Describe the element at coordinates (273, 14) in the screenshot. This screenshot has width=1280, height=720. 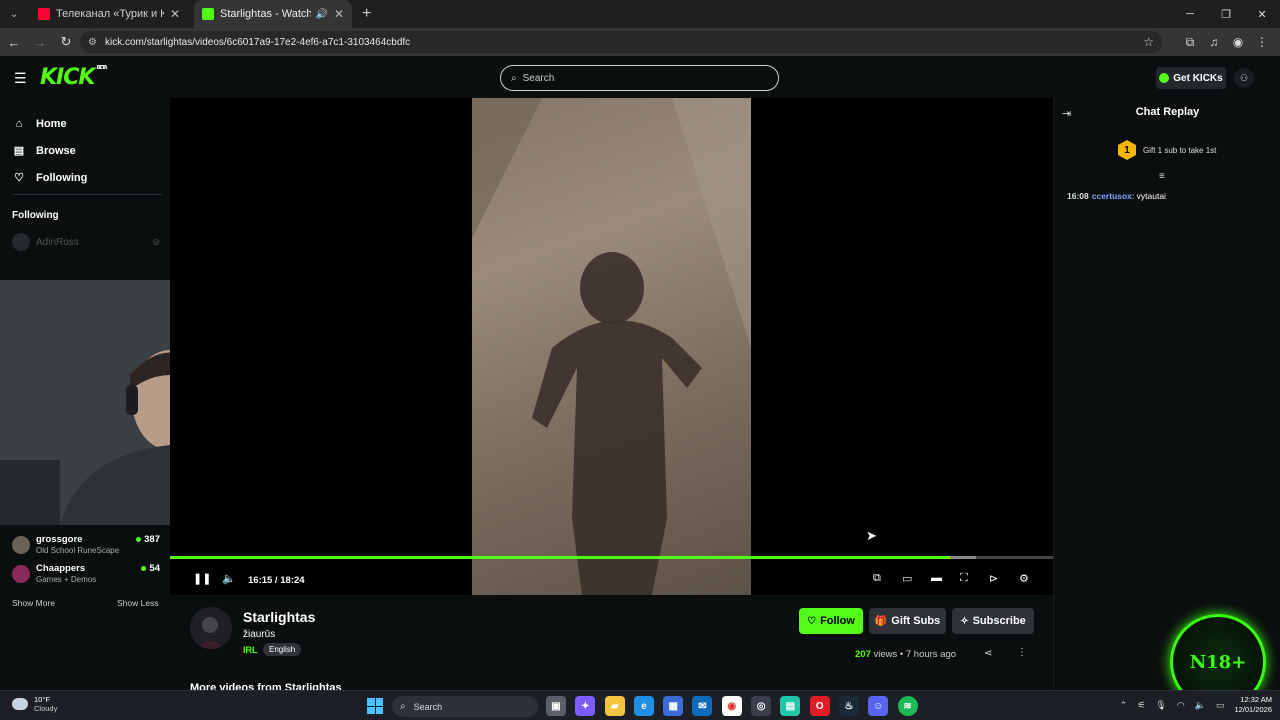
I see `browser-tab-2: Starlightas - Watch the VOD 🔊 ✕` at that location.